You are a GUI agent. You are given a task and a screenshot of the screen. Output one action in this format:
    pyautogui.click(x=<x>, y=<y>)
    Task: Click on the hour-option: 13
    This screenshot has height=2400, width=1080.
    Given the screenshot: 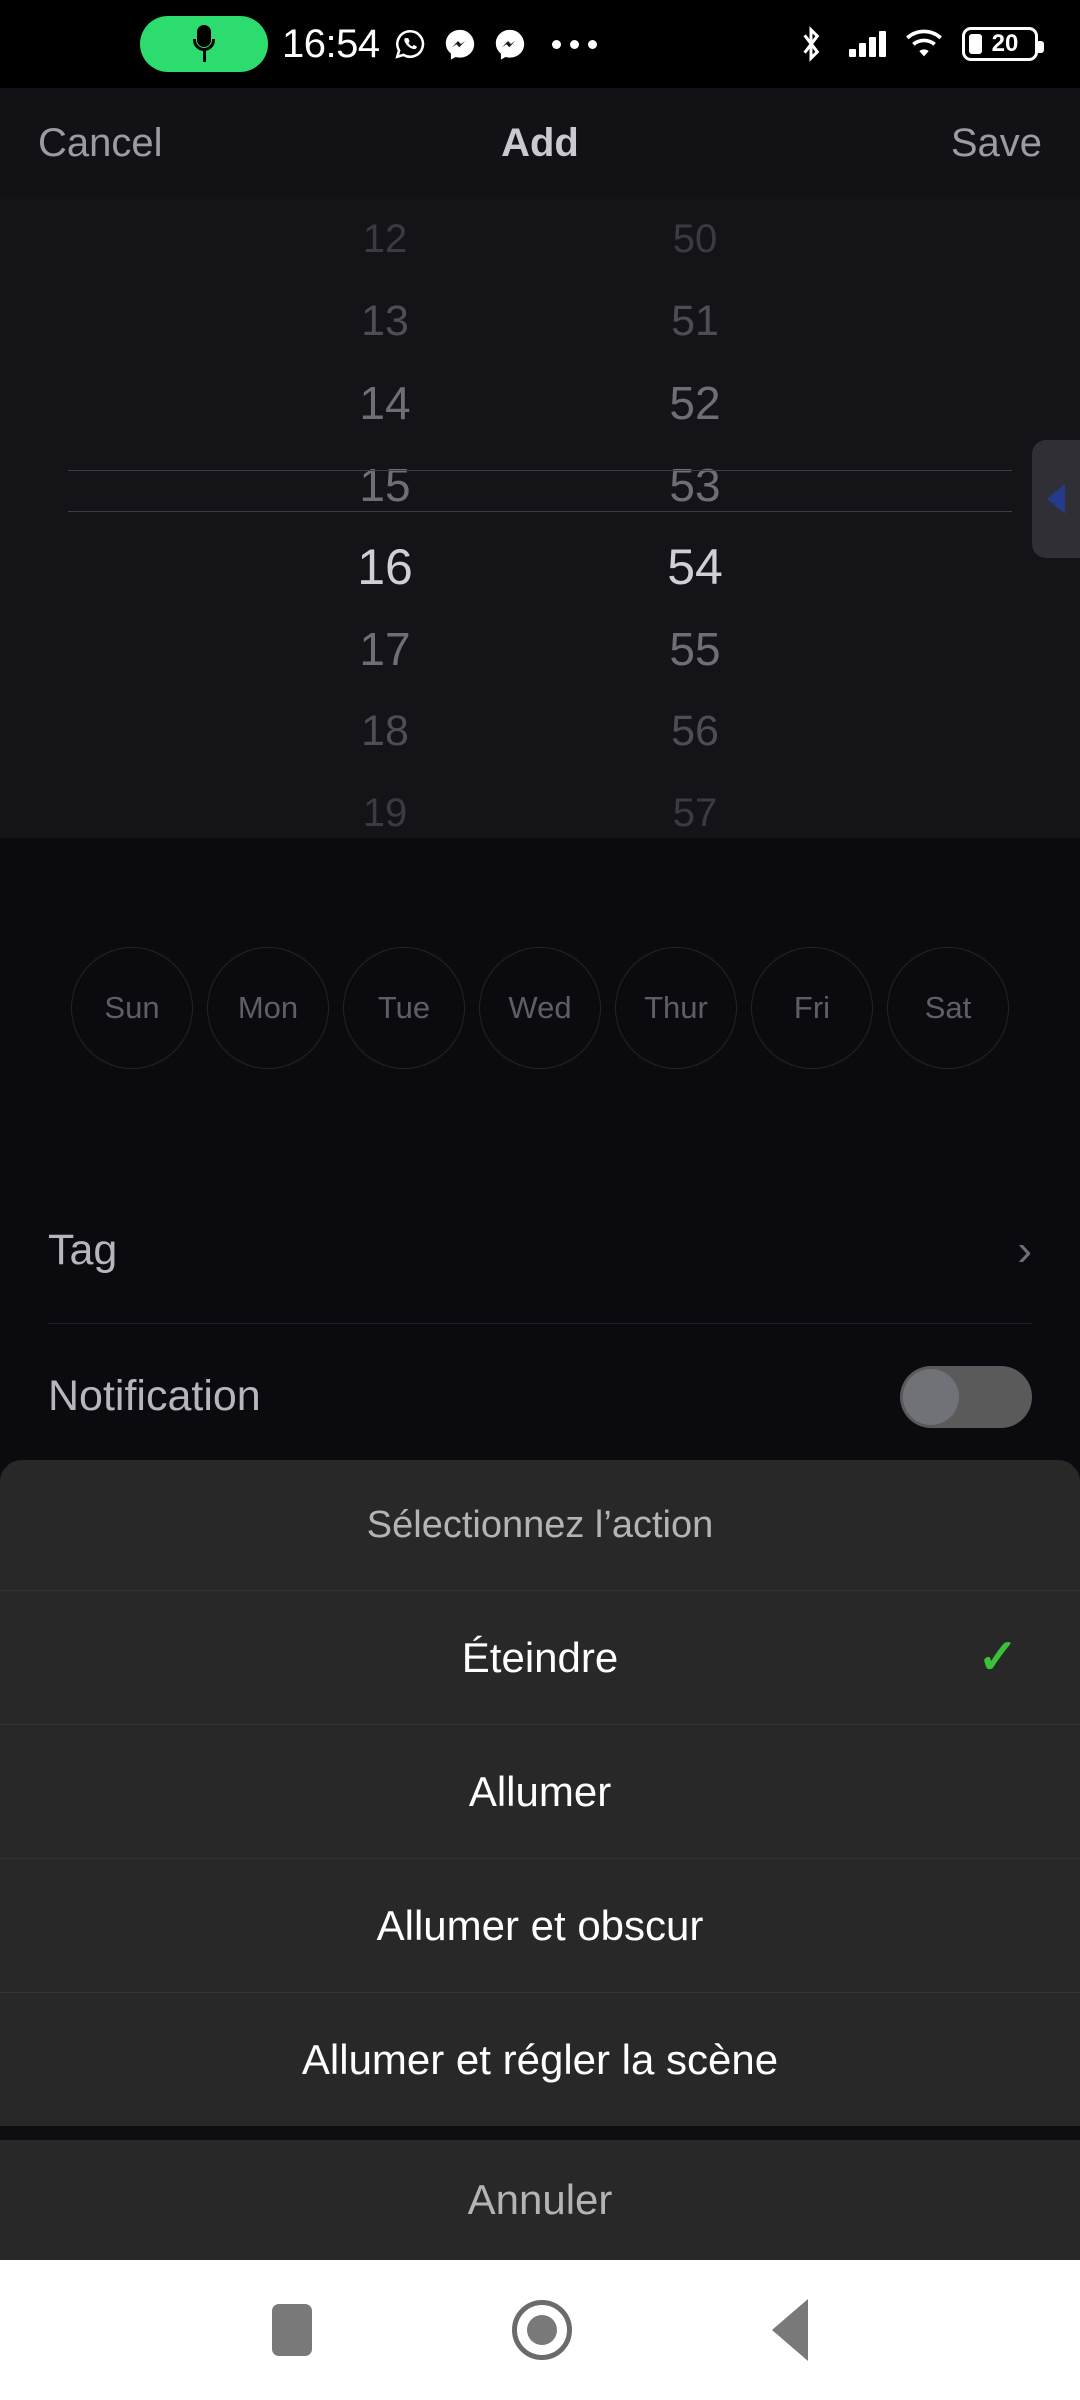 What is the action you would take?
    pyautogui.click(x=385, y=321)
    